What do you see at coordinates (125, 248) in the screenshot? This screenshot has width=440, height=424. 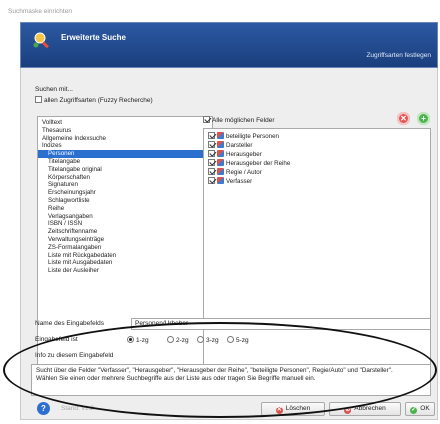 I see `list-item: ZS-Formalangaben` at bounding box center [125, 248].